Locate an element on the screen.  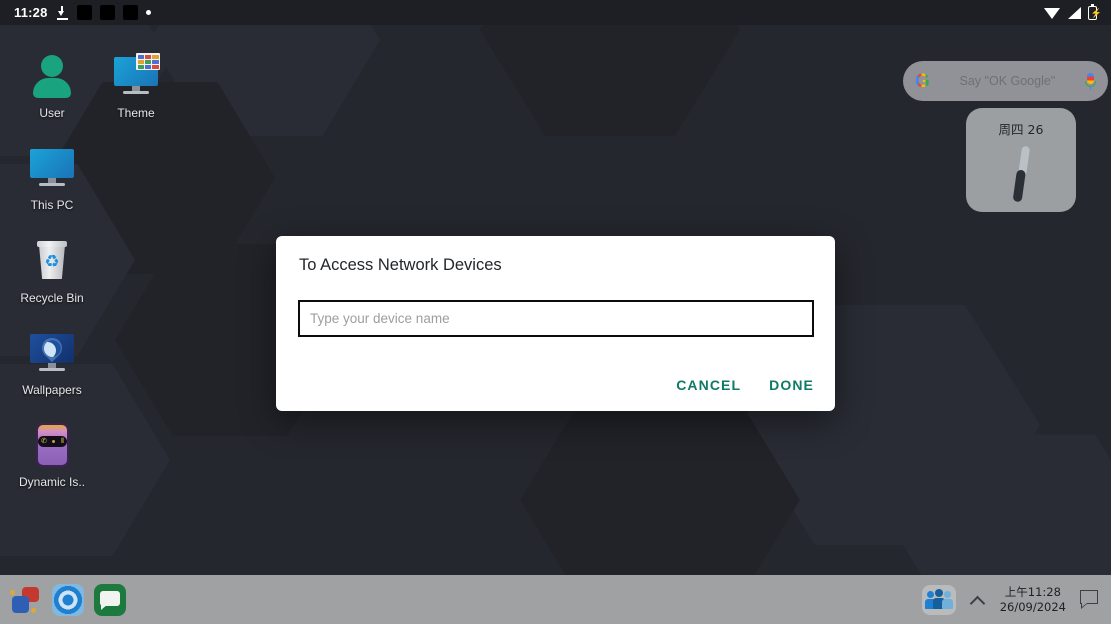
status-bar-left: 11:28 is located at coordinates (82, 12).